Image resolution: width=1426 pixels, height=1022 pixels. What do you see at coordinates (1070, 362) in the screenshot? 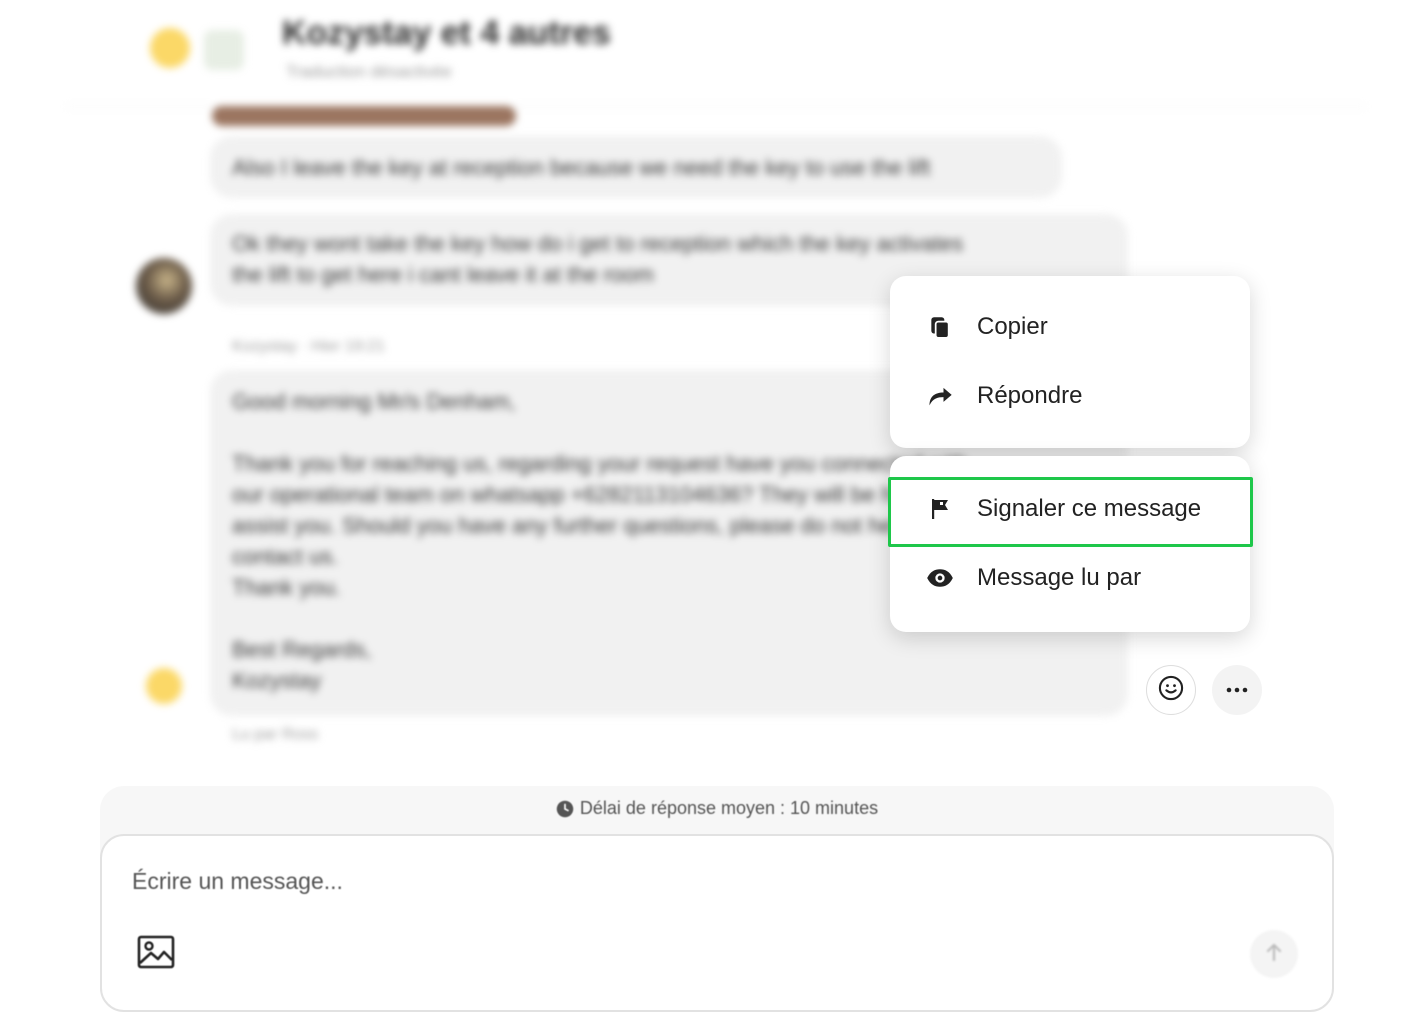
I see `context-menu-group-1: Copier Répondre` at bounding box center [1070, 362].